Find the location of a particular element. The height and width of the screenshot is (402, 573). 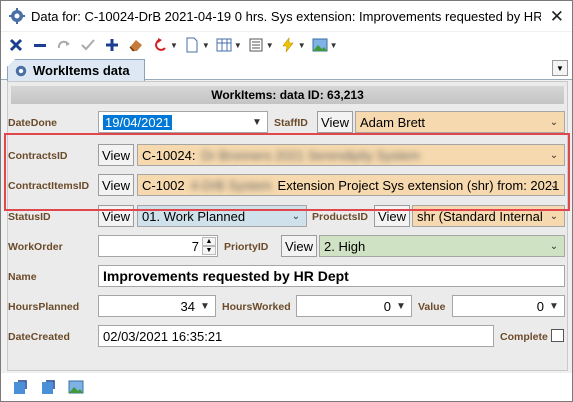

app-gear-icon is located at coordinates (17, 16).